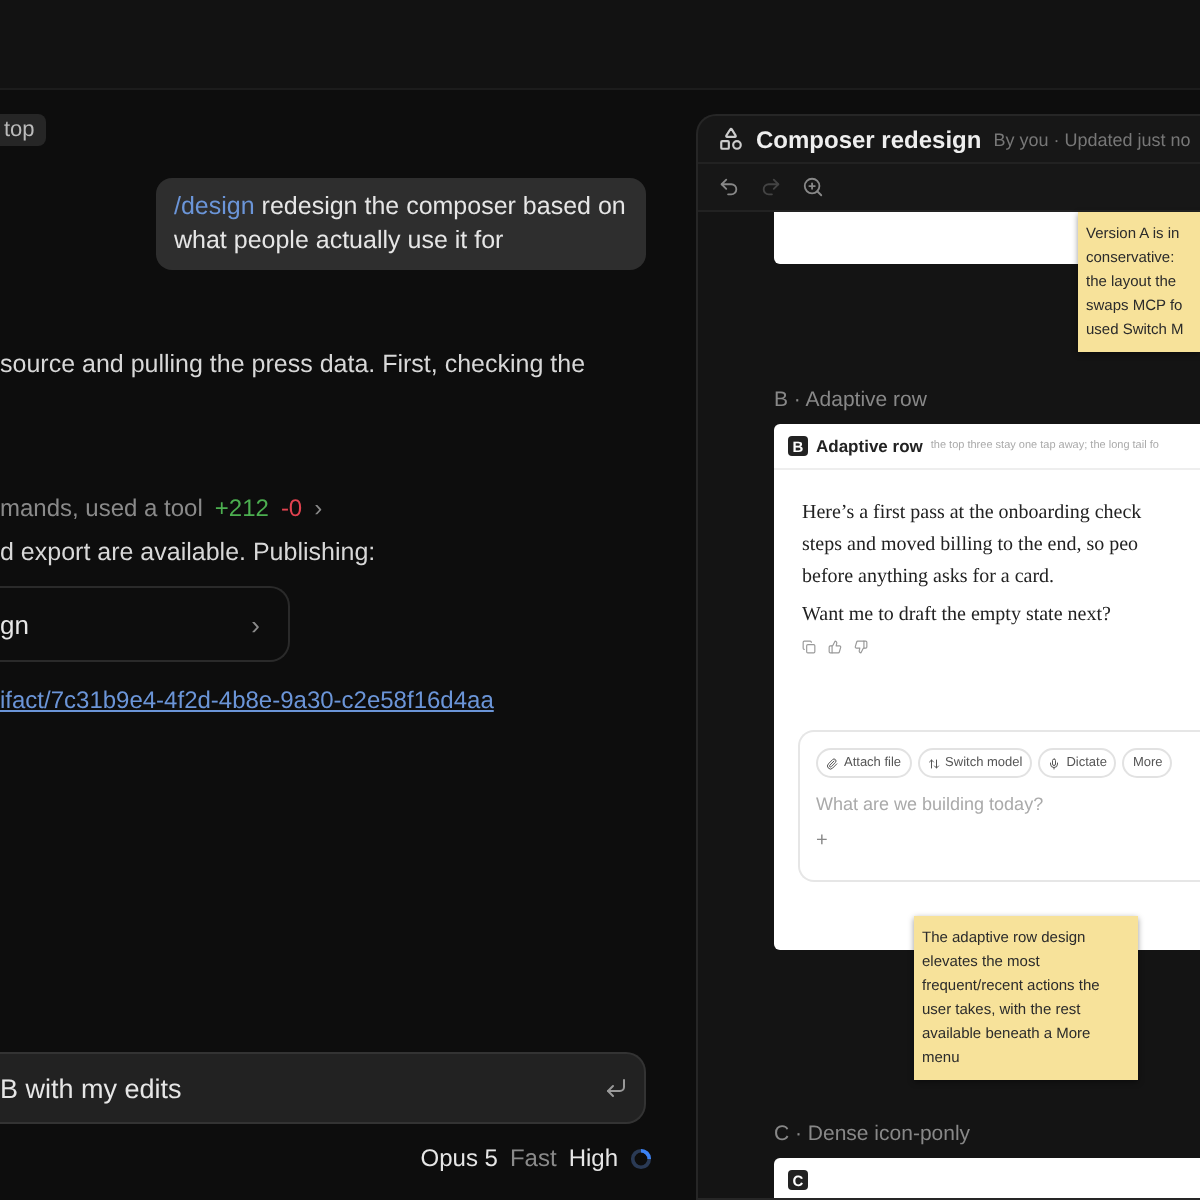  I want to click on expand-chevron: ›, so click(318, 508).